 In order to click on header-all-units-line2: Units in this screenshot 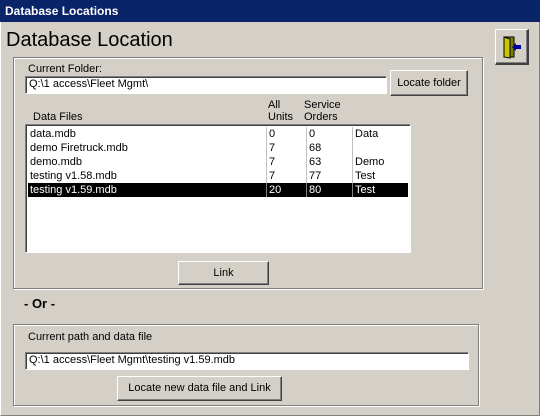, I will do `click(281, 117)`.